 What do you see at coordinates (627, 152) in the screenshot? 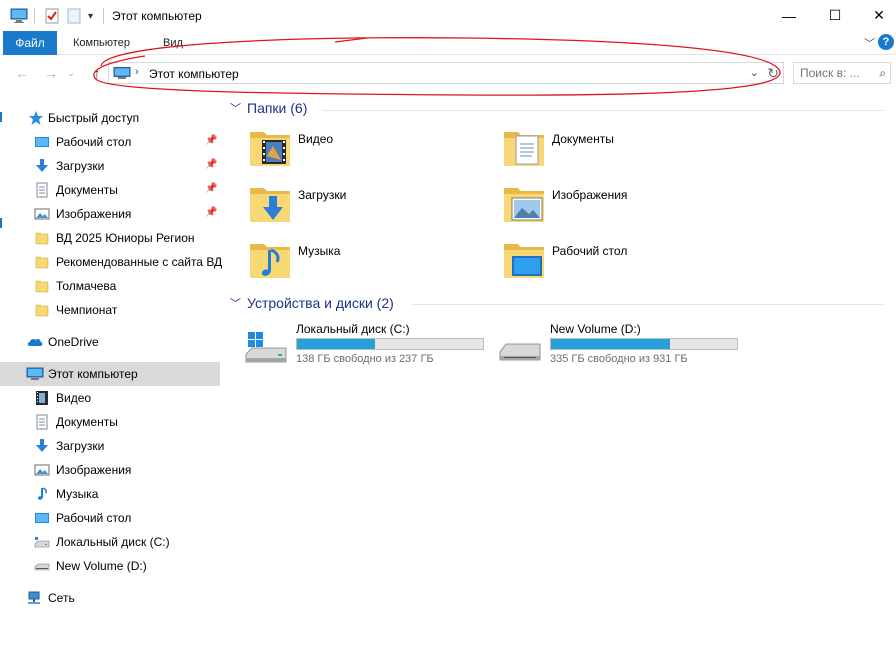
I see `folder-documents: Документы` at bounding box center [627, 152].